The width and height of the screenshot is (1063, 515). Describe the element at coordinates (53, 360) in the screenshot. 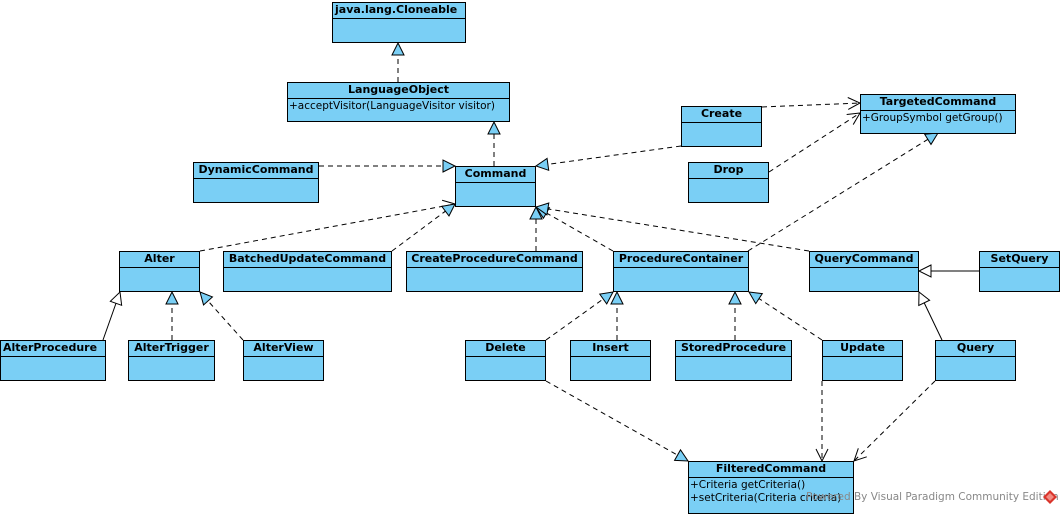

I see `class-alter-procedure: AlterProcedure` at that location.